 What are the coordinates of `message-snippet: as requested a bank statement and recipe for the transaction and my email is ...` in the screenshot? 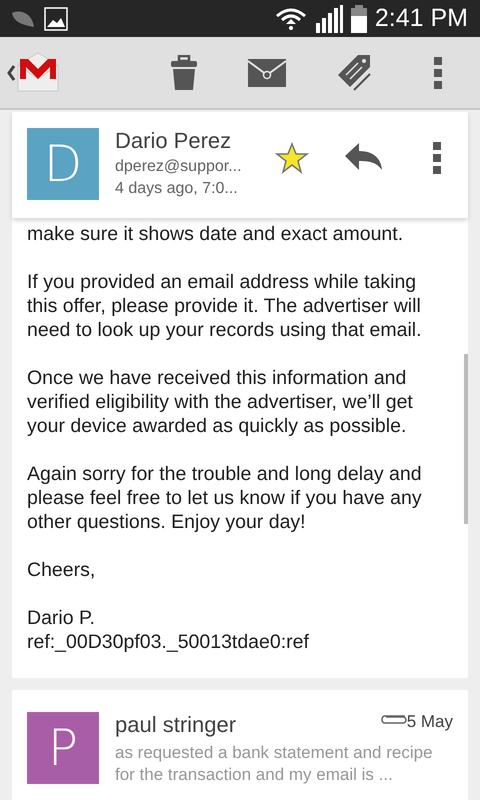 It's located at (274, 764).